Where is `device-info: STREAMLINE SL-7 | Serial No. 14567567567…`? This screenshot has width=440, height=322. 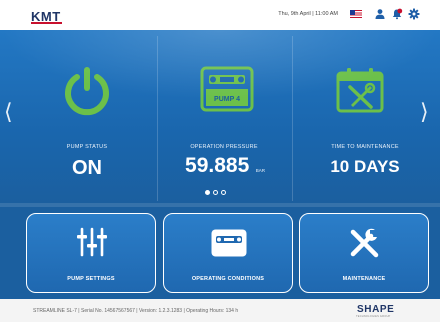
device-info: STREAMLINE SL-7 | Serial No. 14567567567… is located at coordinates (136, 311).